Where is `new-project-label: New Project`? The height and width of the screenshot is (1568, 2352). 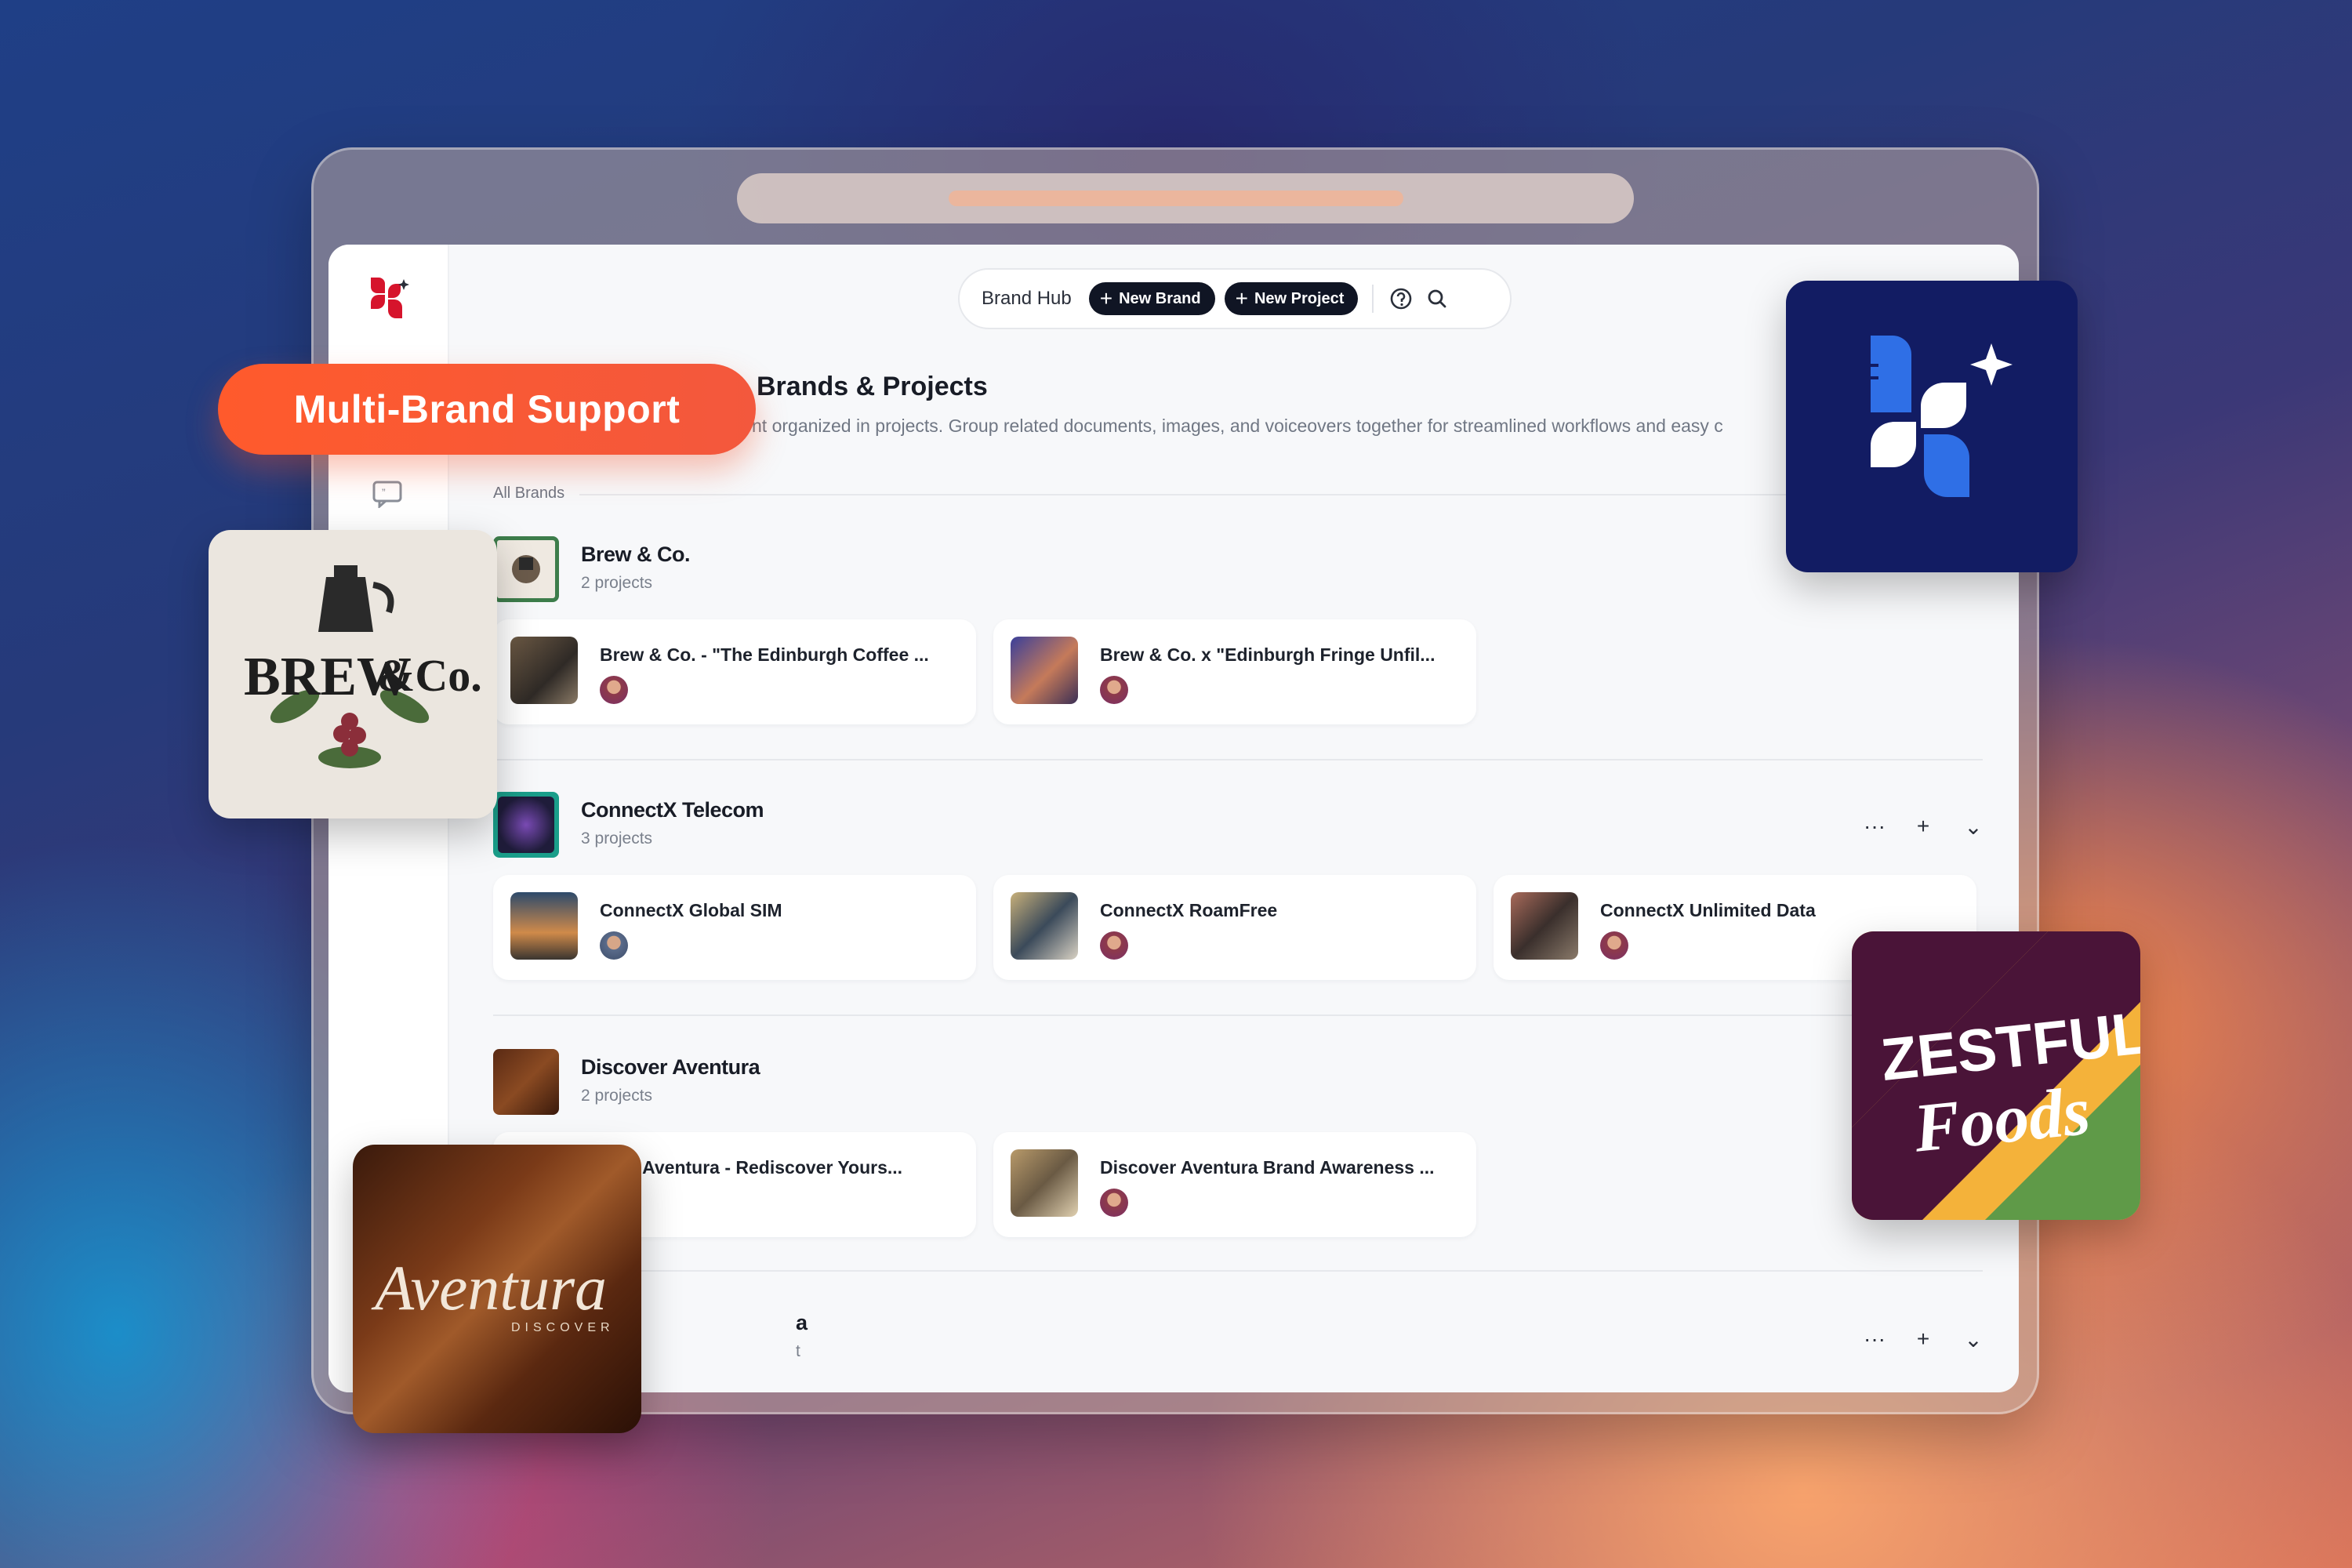 new-project-label: New Project is located at coordinates (1299, 298).